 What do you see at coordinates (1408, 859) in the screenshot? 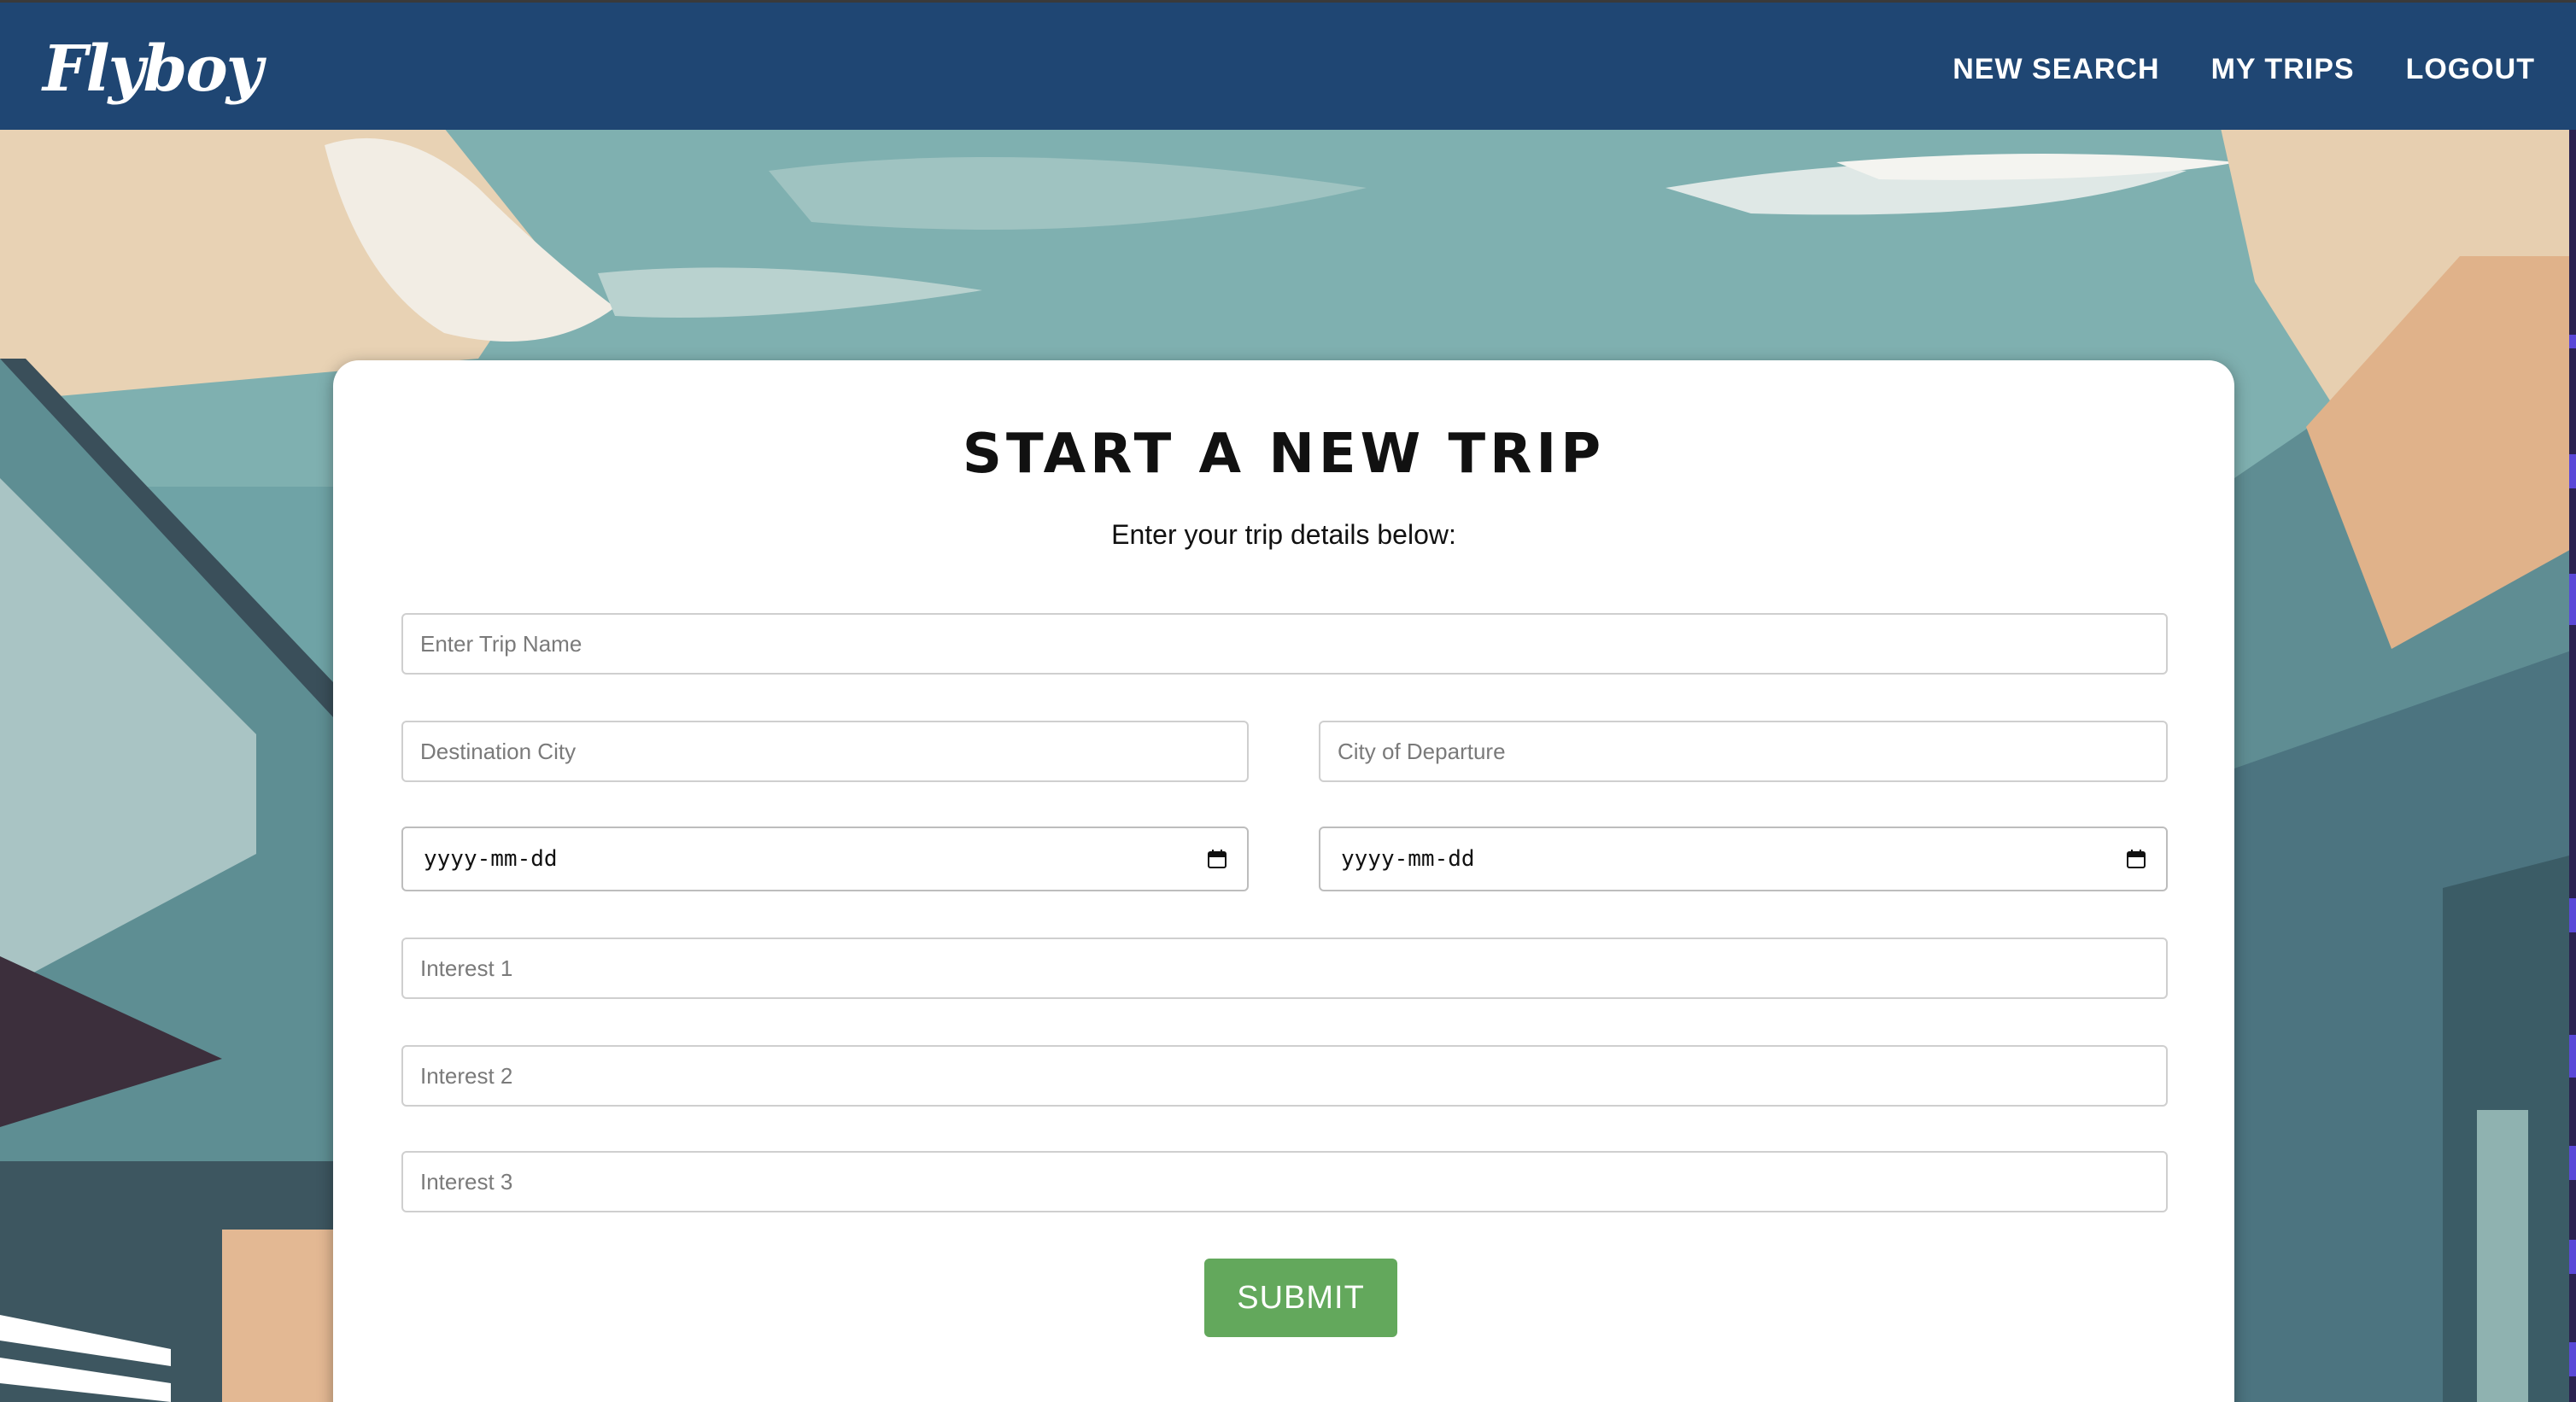
I see `end-date-text: yyyy-mm-dd` at bounding box center [1408, 859].